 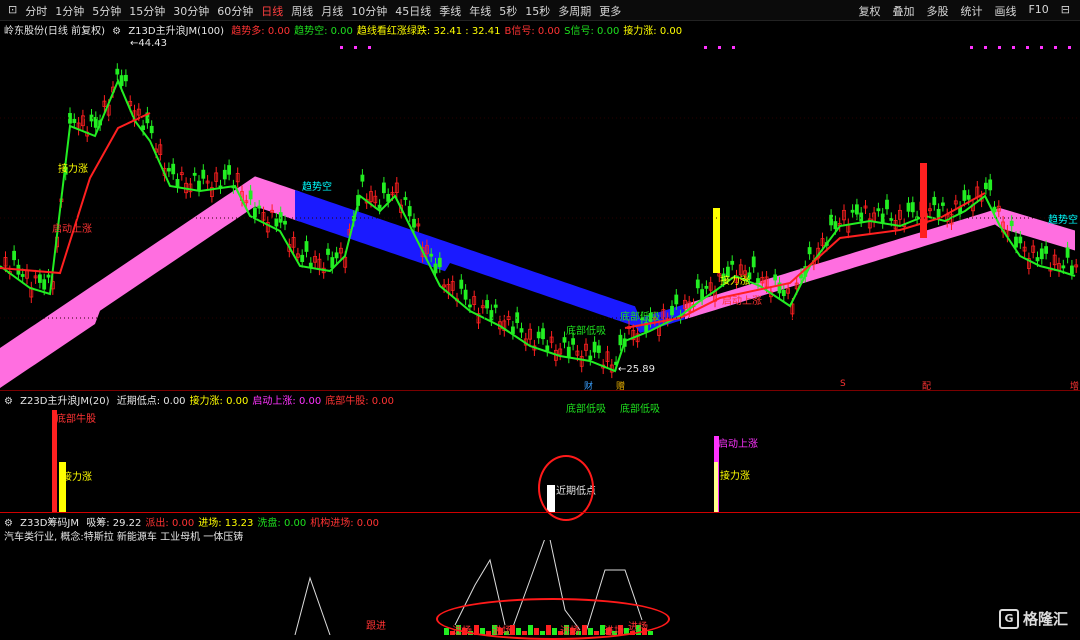 What do you see at coordinates (869, 11) in the screenshot?
I see `tool-button-0: 复权` at bounding box center [869, 11].